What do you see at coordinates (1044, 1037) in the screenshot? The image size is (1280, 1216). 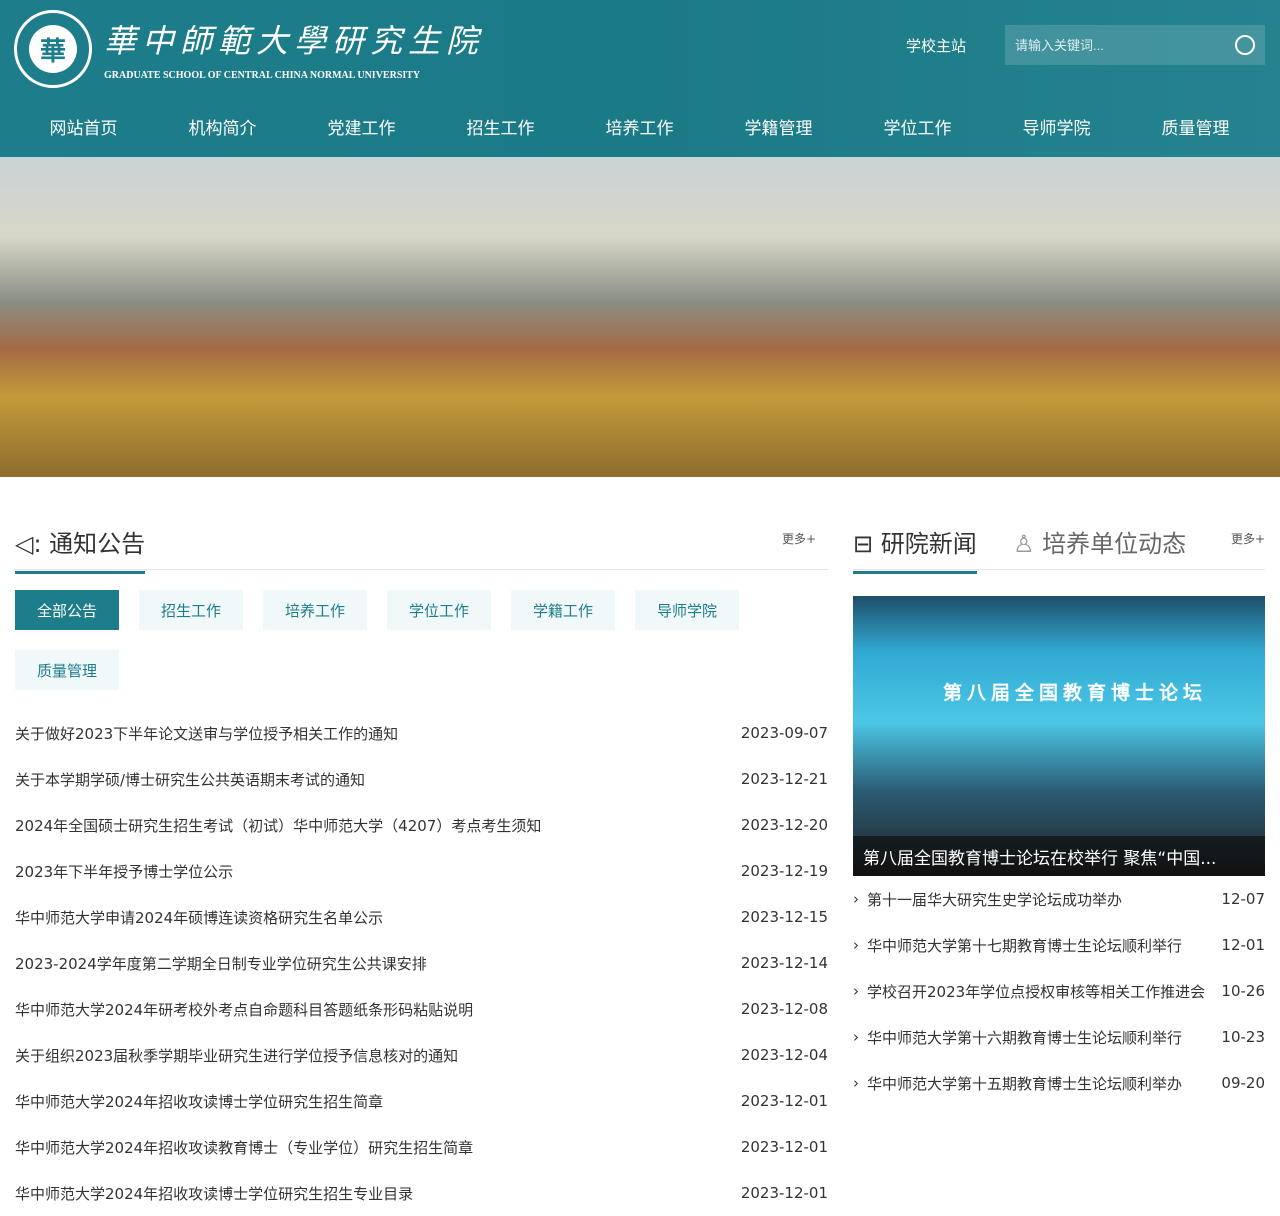 I see `news-title: 华中师范大学第十六期教育博士生论坛顺利举行` at bounding box center [1044, 1037].